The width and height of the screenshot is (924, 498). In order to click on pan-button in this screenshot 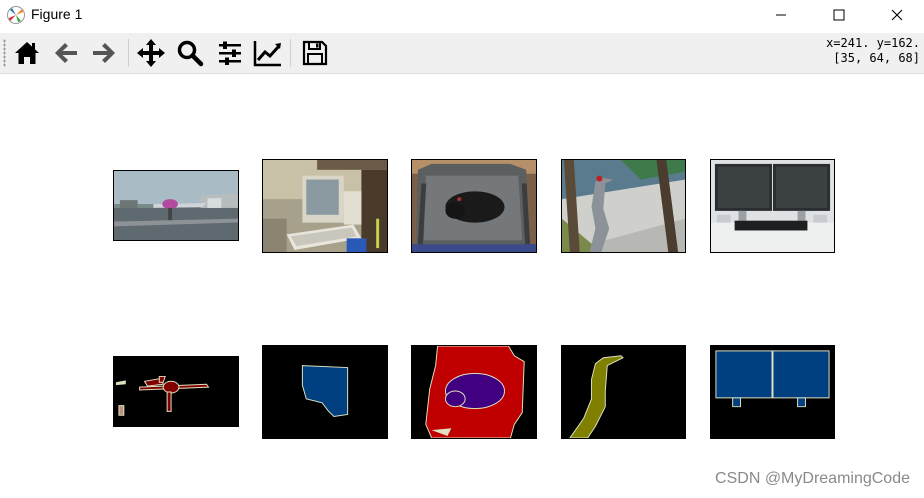, I will do `click(151, 53)`.